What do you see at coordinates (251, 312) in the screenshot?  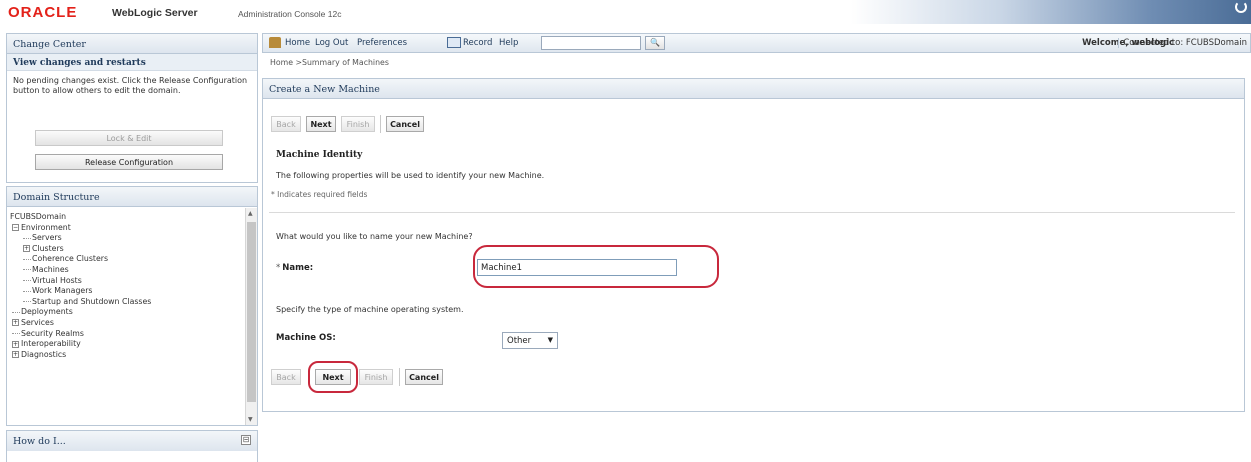 I see `scrollbar-thumb` at bounding box center [251, 312].